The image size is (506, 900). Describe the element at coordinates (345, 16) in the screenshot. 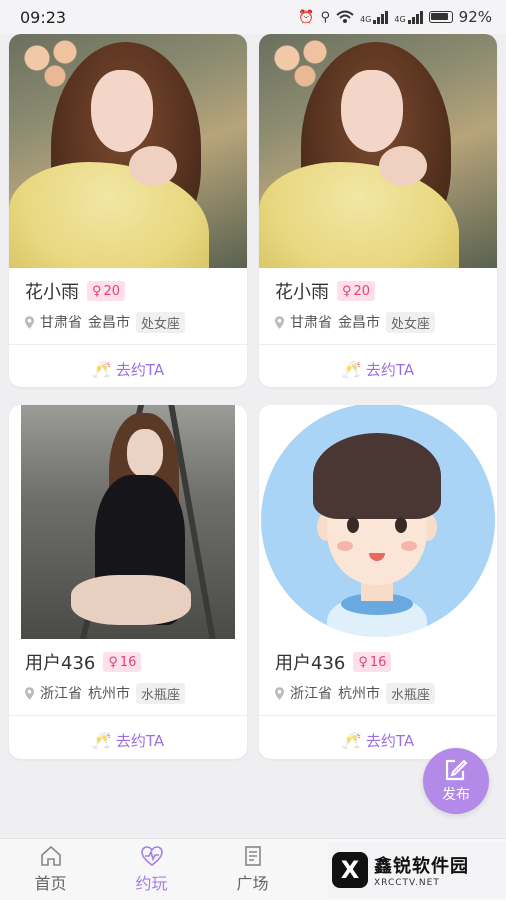

I see `wifi-icon` at that location.